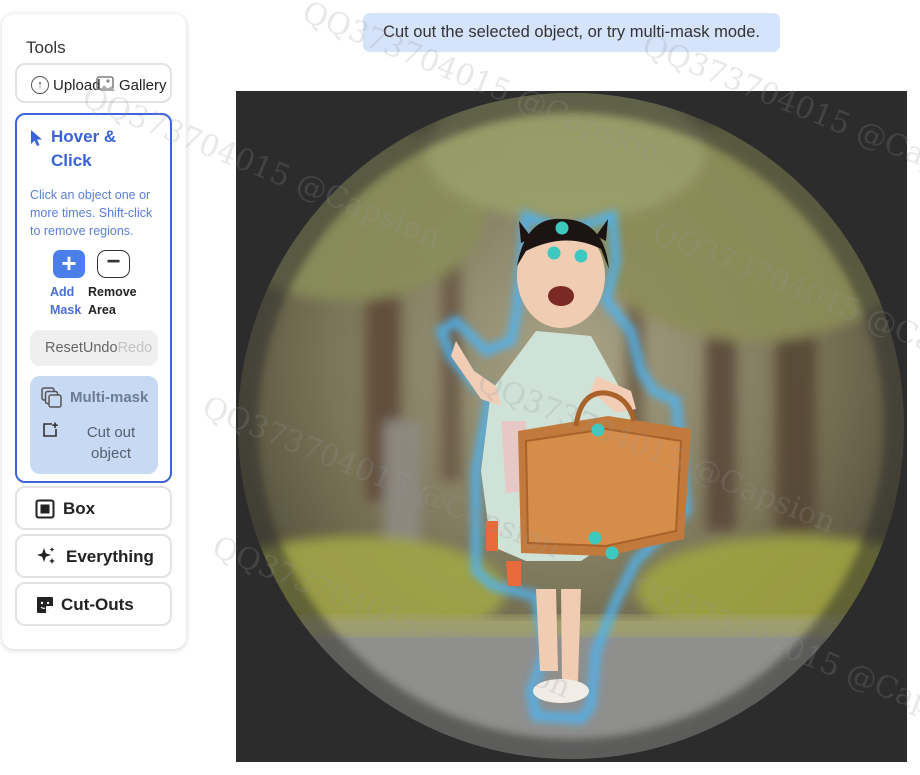 The height and width of the screenshot is (775, 920). What do you see at coordinates (36, 138) in the screenshot?
I see `cursor-icon` at bounding box center [36, 138].